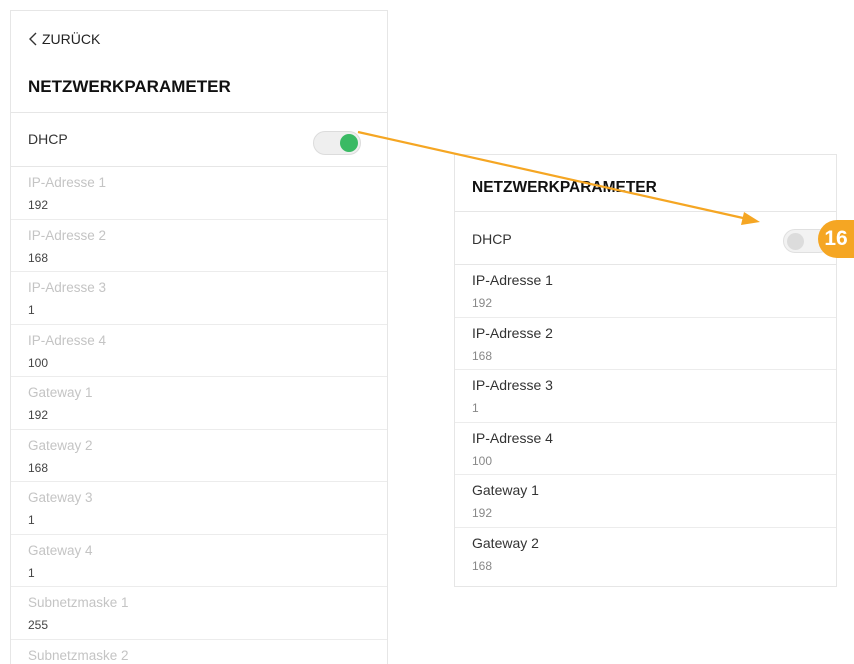 The height and width of the screenshot is (664, 854). What do you see at coordinates (78, 655) in the screenshot?
I see `field-label: Subnetzmaske 2` at bounding box center [78, 655].